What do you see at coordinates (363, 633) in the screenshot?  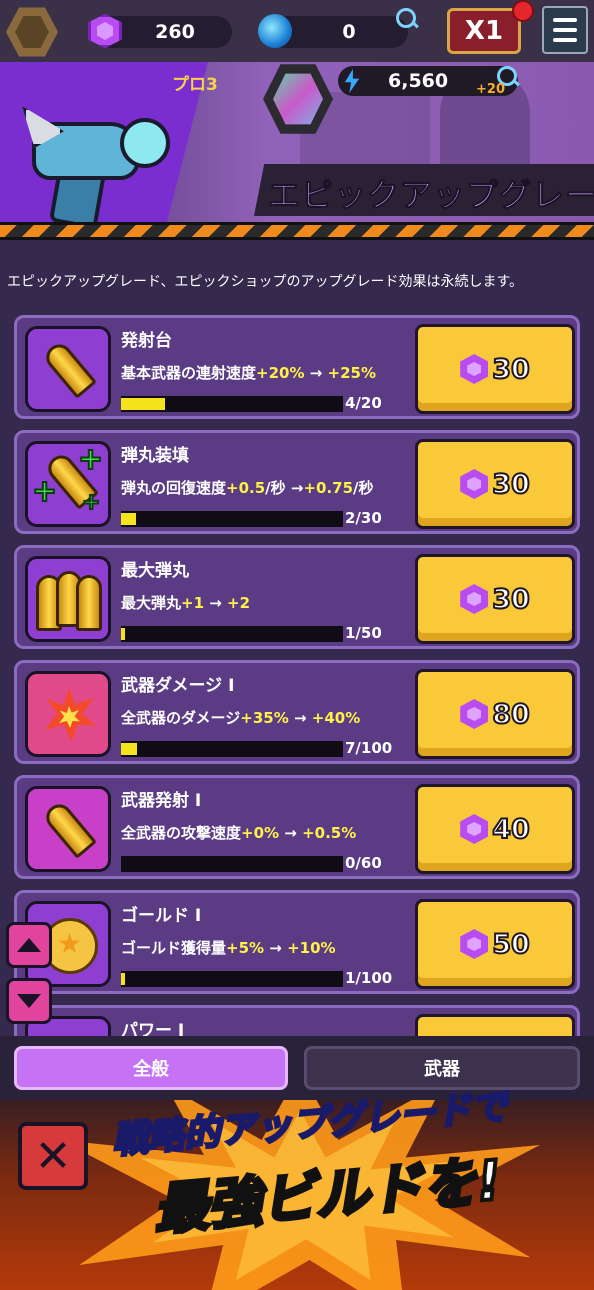 I see `progress-text: 1/50` at bounding box center [363, 633].